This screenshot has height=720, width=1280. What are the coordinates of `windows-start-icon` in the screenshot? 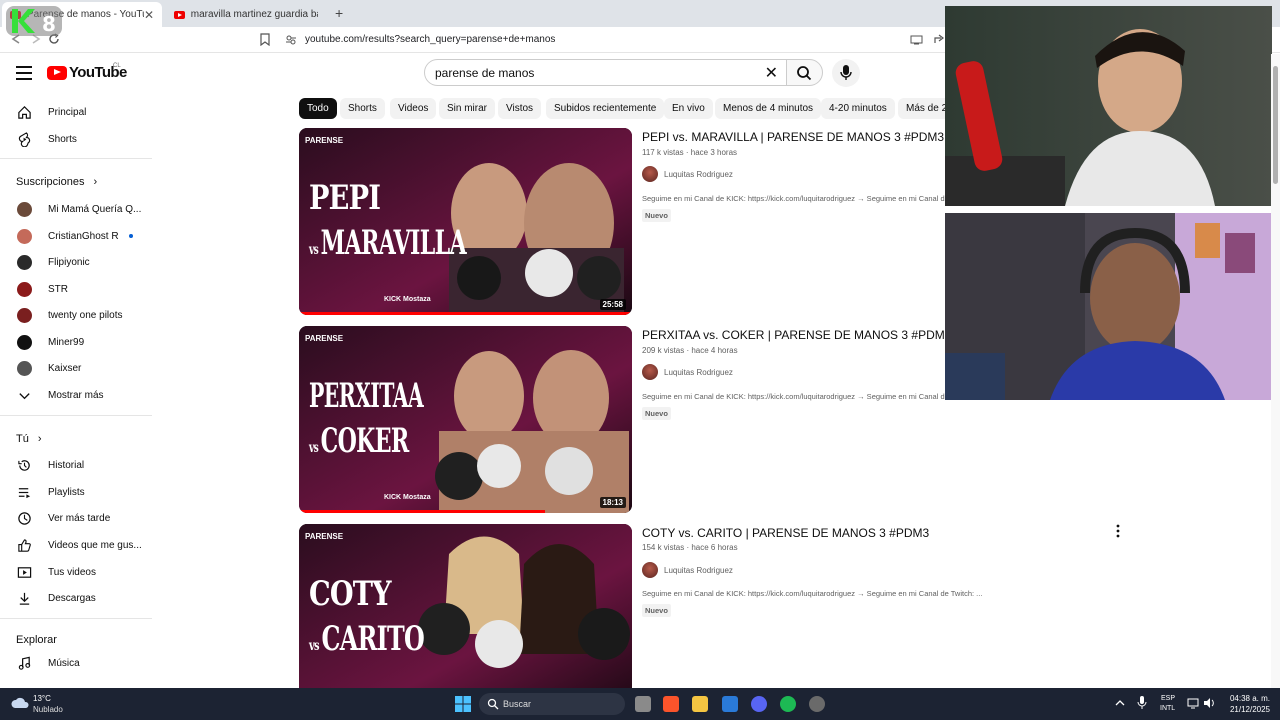 It's located at (463, 704).